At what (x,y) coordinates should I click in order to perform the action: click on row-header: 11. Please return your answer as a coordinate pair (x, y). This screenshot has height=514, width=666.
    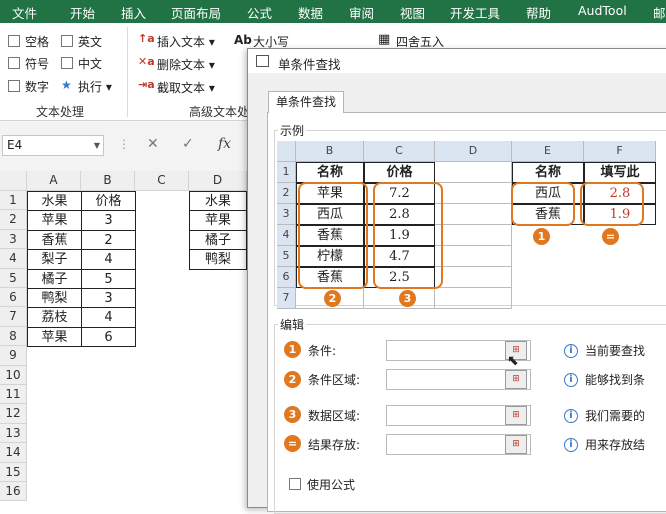
    Looking at the image, I should click on (13, 395).